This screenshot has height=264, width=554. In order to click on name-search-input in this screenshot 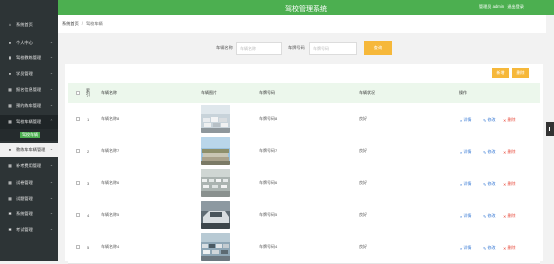, I will do `click(259, 48)`.